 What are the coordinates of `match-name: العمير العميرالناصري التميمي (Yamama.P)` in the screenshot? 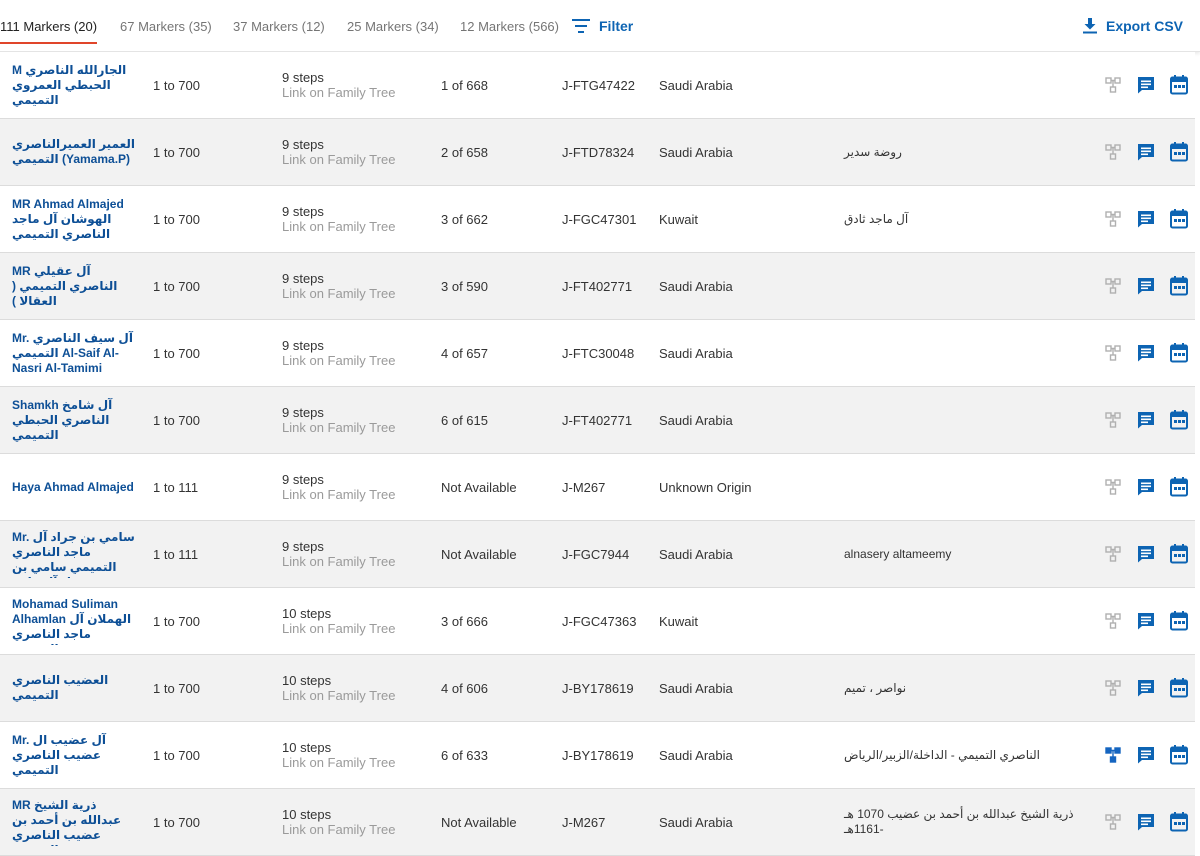 It's located at (76, 152).